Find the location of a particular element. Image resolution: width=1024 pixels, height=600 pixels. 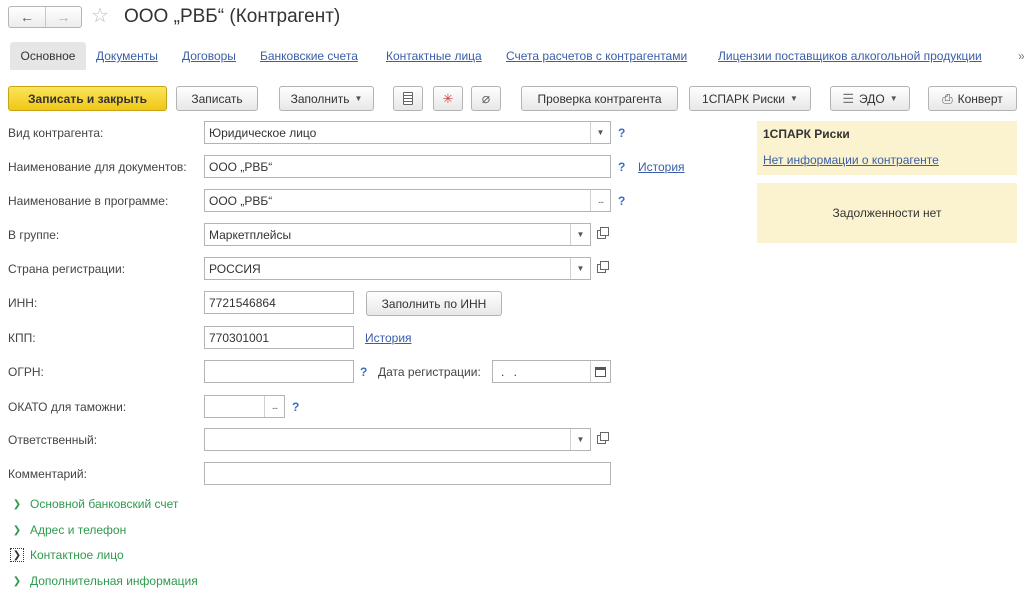

kpp-input: 770301001 is located at coordinates (279, 337).